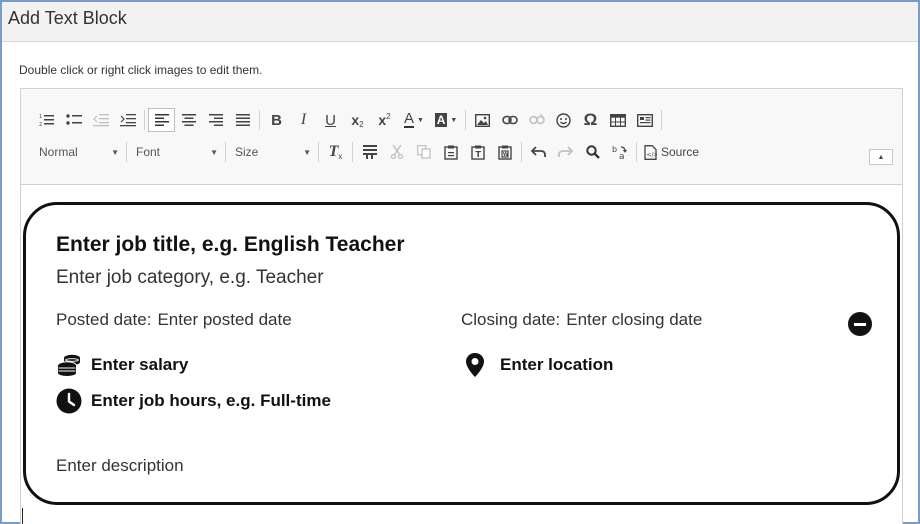 This screenshot has width=920, height=524. I want to click on align-right-icon, so click(215, 120).